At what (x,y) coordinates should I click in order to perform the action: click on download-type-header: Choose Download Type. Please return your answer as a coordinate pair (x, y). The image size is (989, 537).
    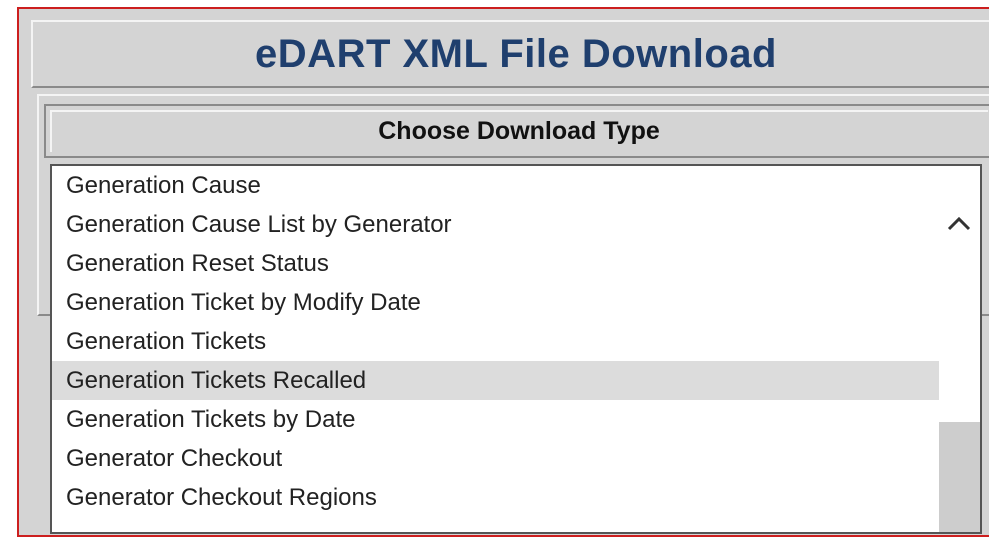
    Looking at the image, I should click on (516, 131).